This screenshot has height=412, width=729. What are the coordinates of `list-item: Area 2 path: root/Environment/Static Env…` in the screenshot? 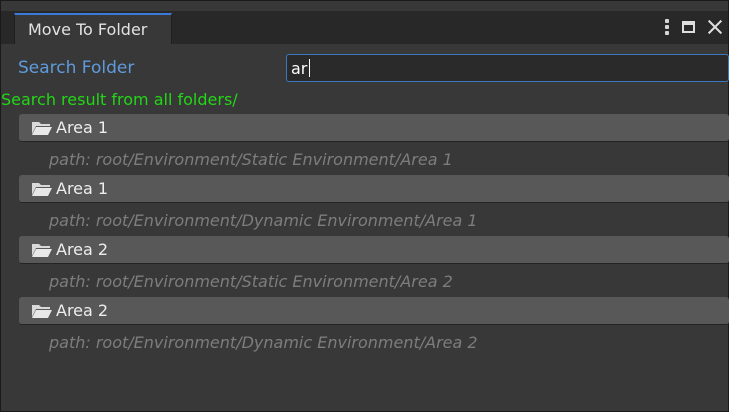 It's located at (374, 266).